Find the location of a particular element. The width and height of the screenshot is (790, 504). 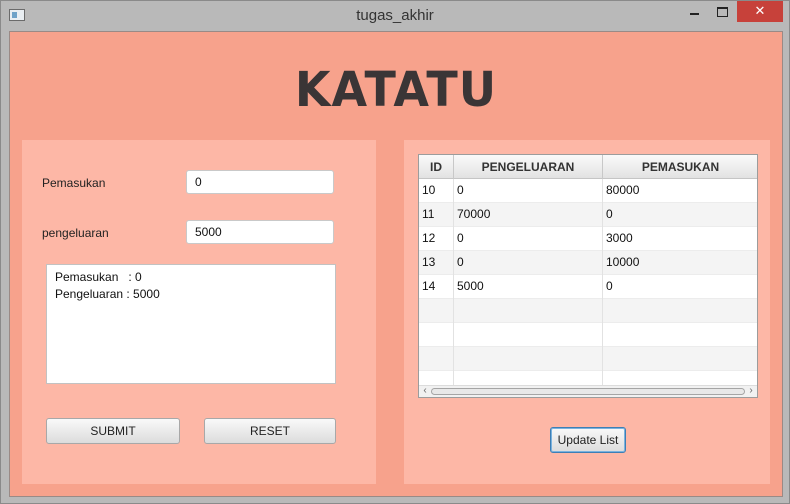

cell-id: 10 is located at coordinates (436, 191).